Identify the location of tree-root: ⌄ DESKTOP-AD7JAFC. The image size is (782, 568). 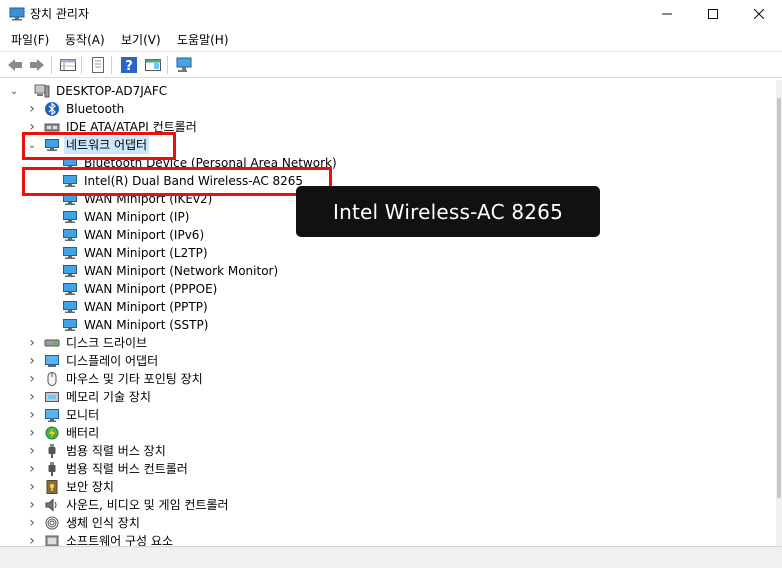
(88, 91).